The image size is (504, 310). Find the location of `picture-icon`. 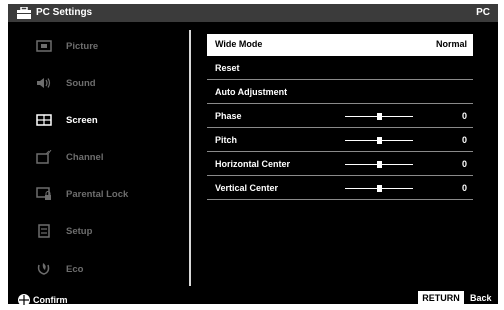

picture-icon is located at coordinates (44, 46).